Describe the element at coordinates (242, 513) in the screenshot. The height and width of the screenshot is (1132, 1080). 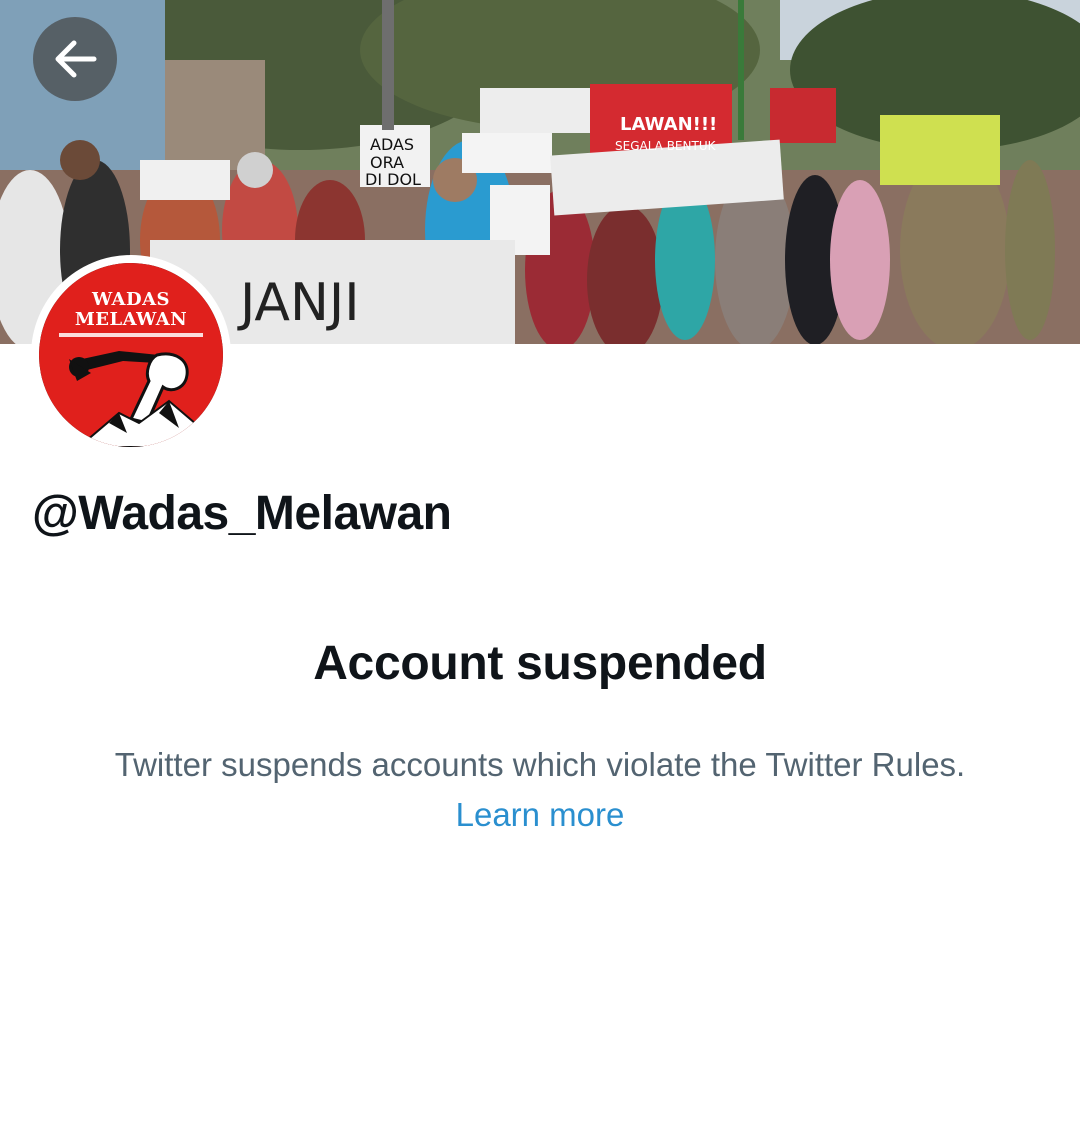
I see `profile-handle: @Wadas_Melawan` at that location.